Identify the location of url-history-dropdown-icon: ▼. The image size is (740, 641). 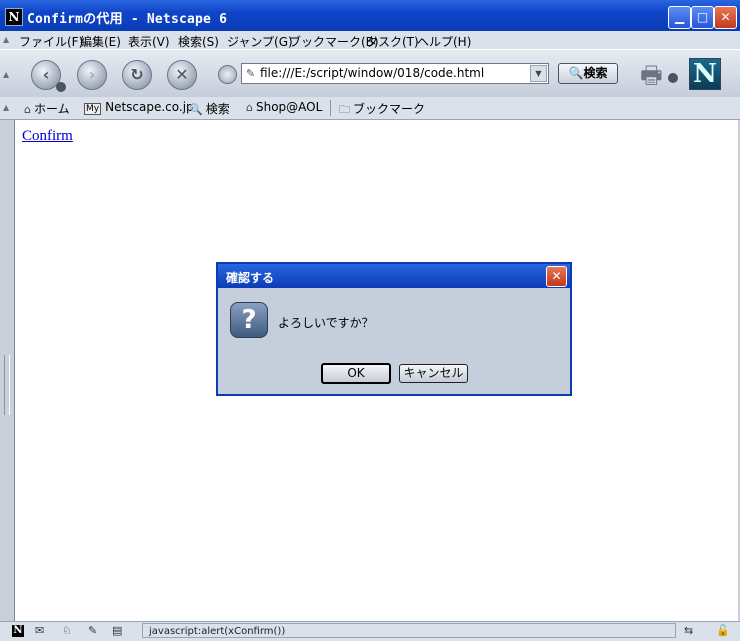
(538, 73).